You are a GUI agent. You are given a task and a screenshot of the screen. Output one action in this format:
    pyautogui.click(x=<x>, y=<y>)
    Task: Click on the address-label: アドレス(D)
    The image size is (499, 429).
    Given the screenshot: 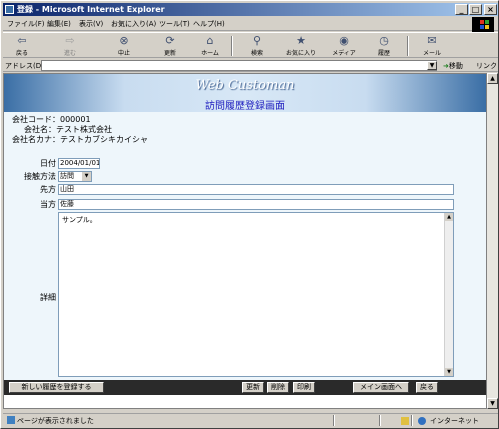 What is the action you would take?
    pyautogui.click(x=24, y=66)
    